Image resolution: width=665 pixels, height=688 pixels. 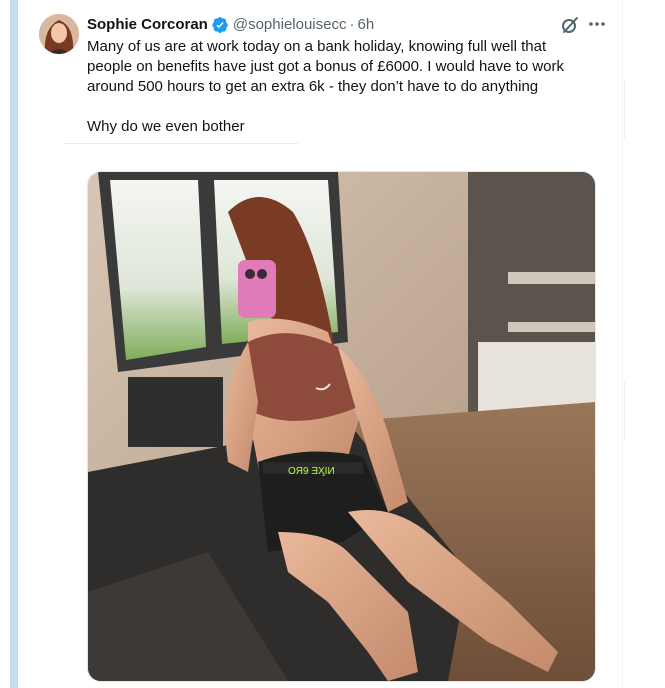 I want to click on more-horizontal-icon, so click(x=597, y=24).